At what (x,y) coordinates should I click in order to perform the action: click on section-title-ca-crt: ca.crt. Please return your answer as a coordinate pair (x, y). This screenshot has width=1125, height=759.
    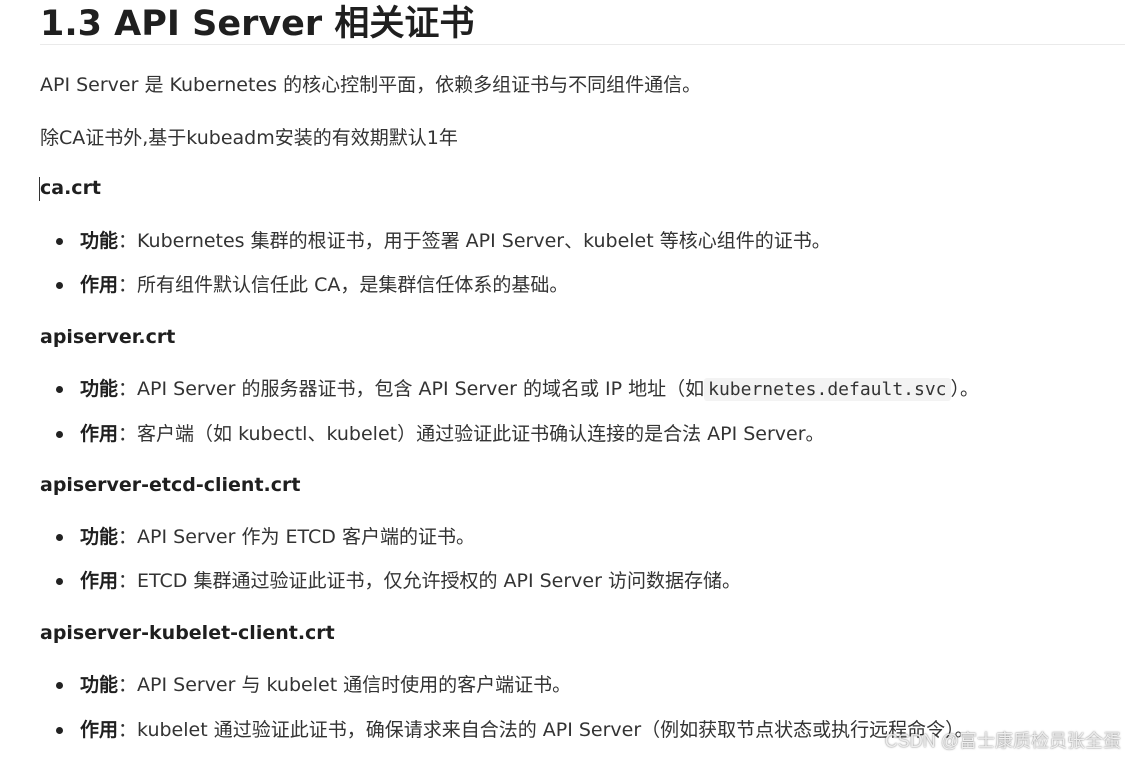
    Looking at the image, I should click on (71, 188).